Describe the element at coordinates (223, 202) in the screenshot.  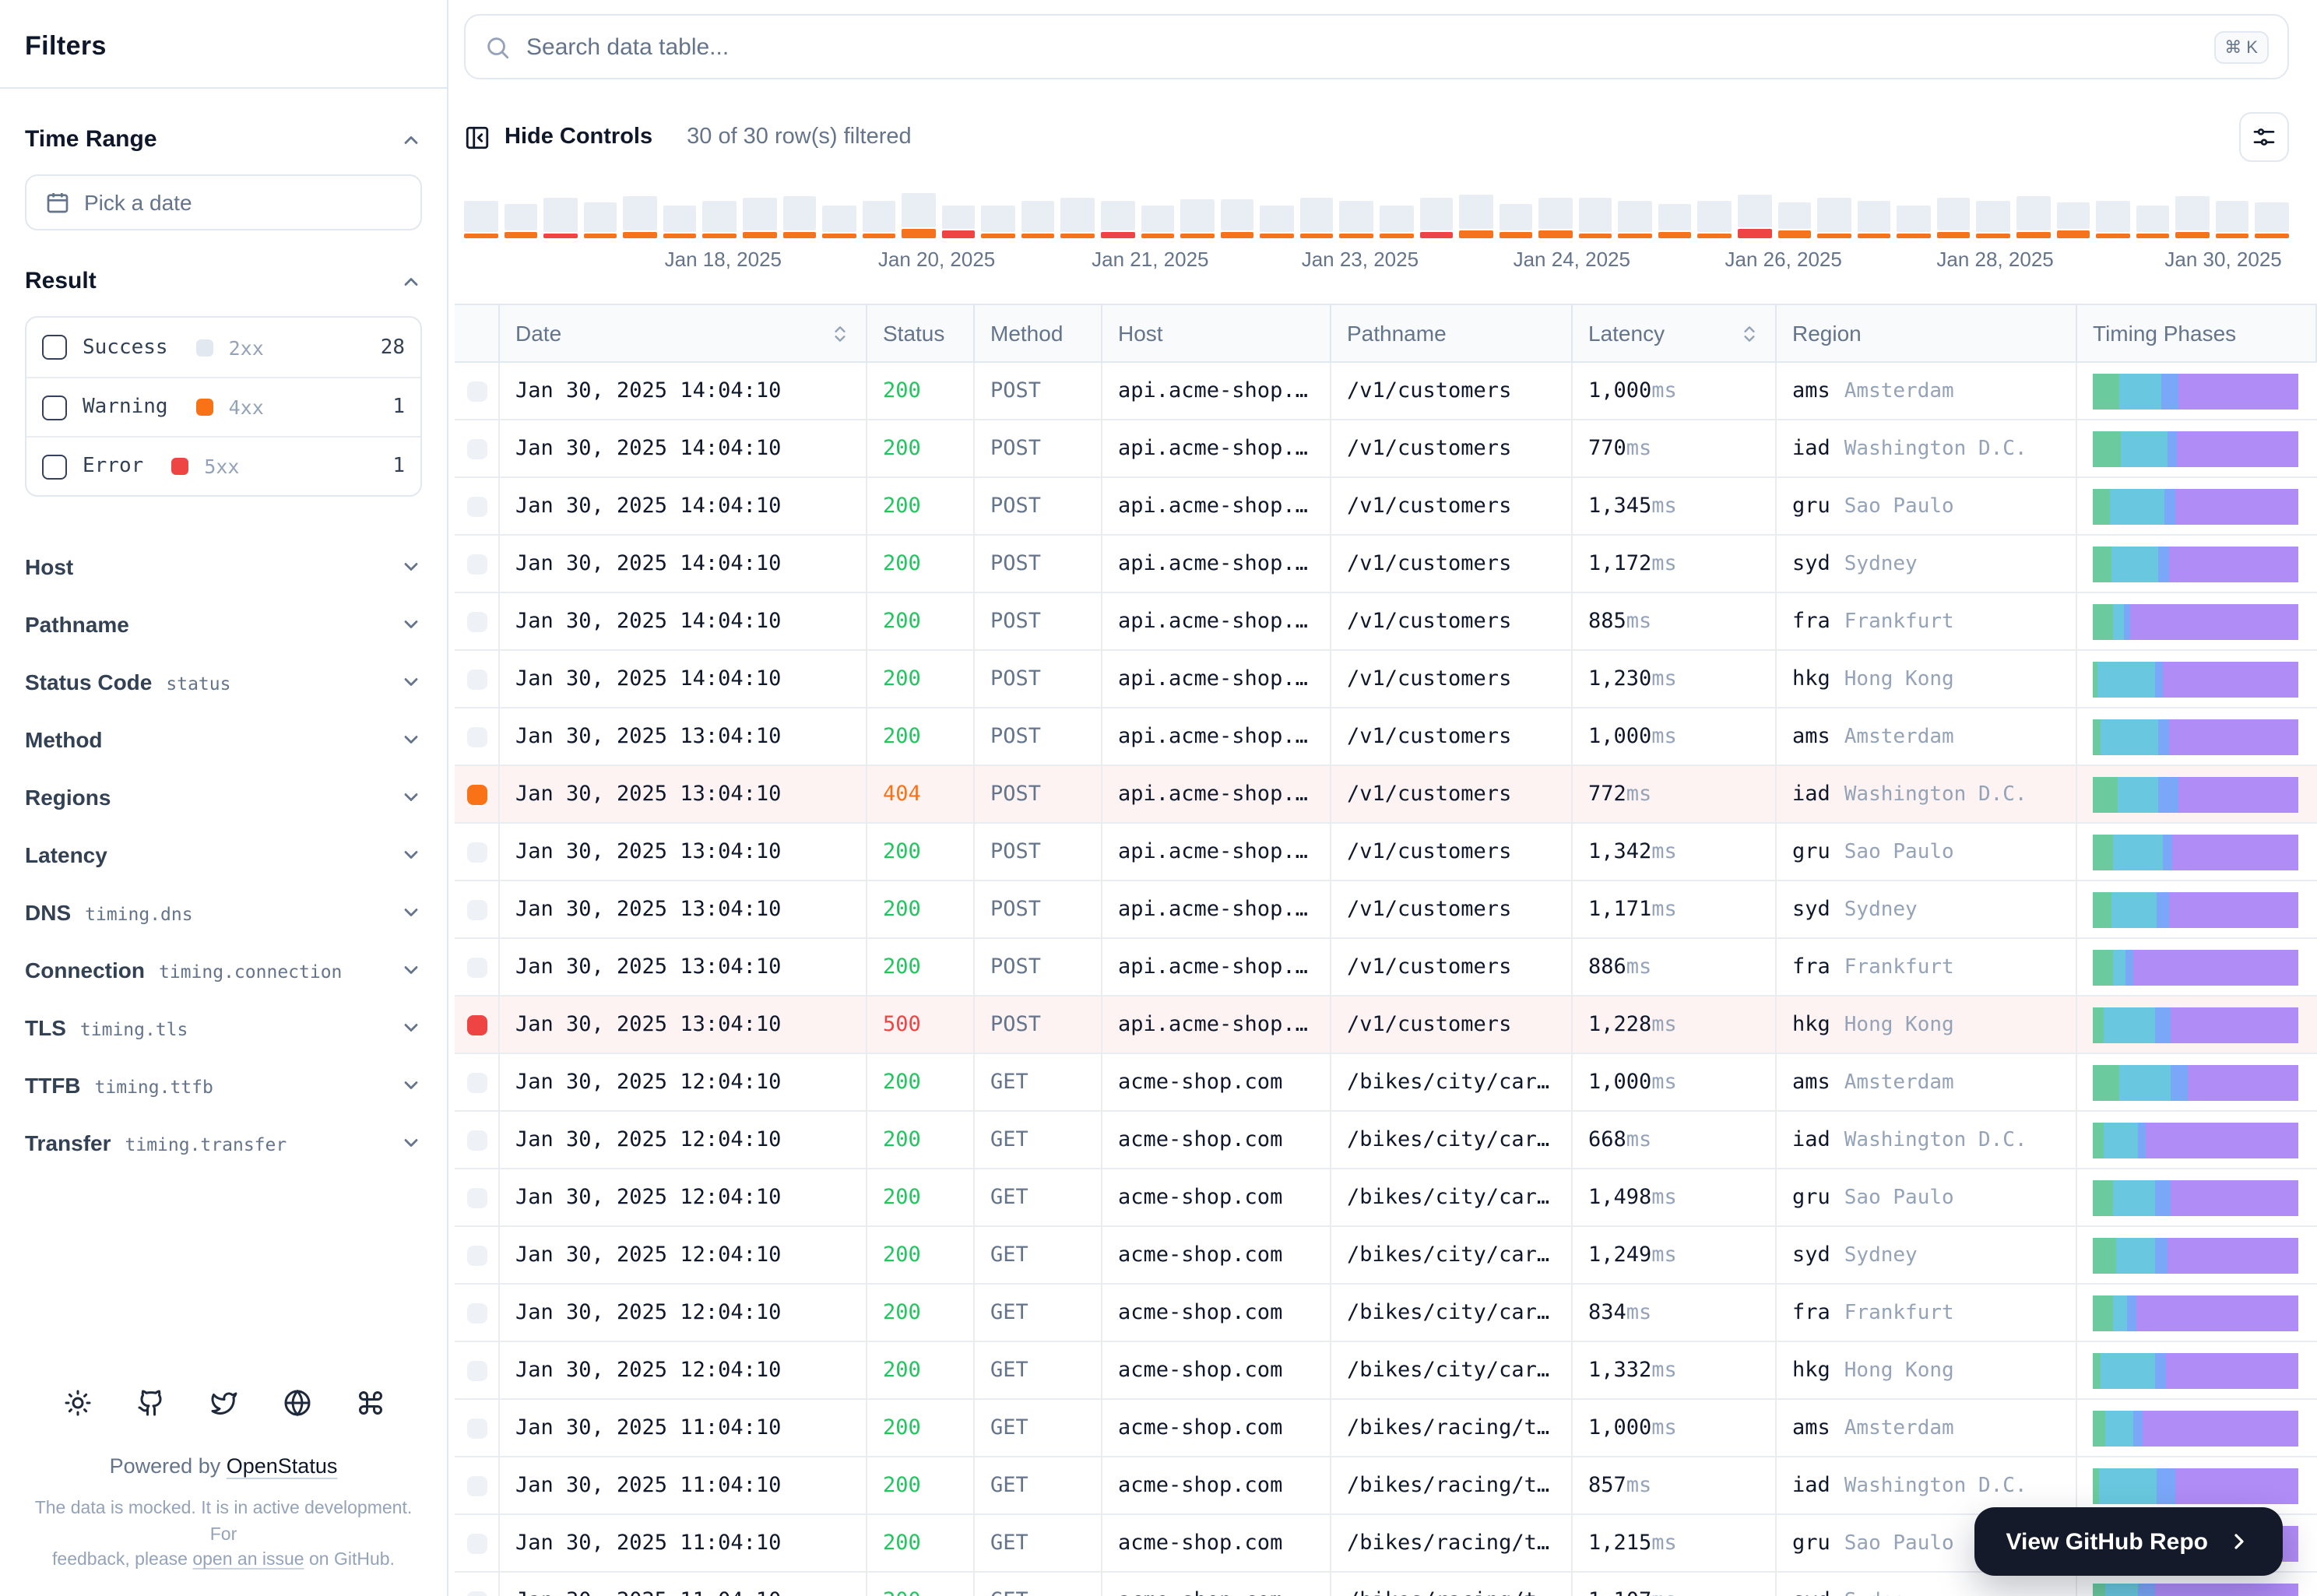
I see `date-picker-input: Pick a date` at that location.